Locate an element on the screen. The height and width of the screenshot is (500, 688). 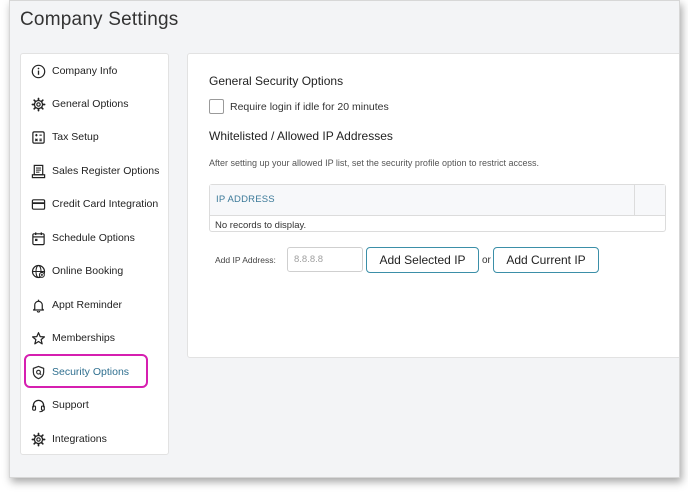
sidebar-item-company-info: Company Info is located at coordinates (94, 71).